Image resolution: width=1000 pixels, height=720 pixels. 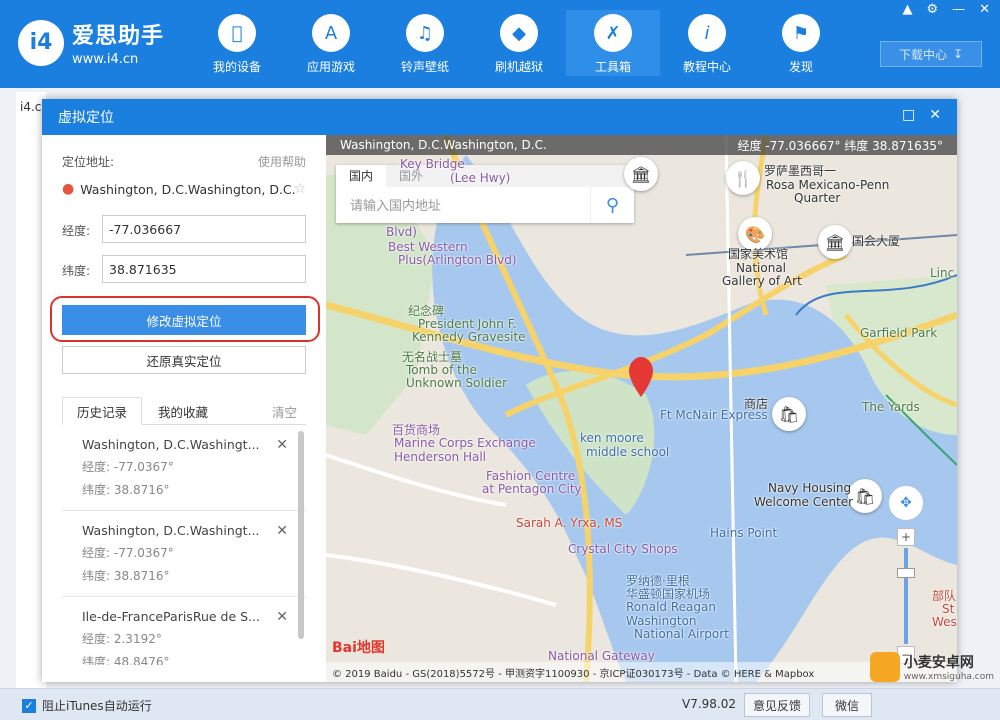 What do you see at coordinates (118, 36) in the screenshot?
I see `app-title: 爱思助手` at bounding box center [118, 36].